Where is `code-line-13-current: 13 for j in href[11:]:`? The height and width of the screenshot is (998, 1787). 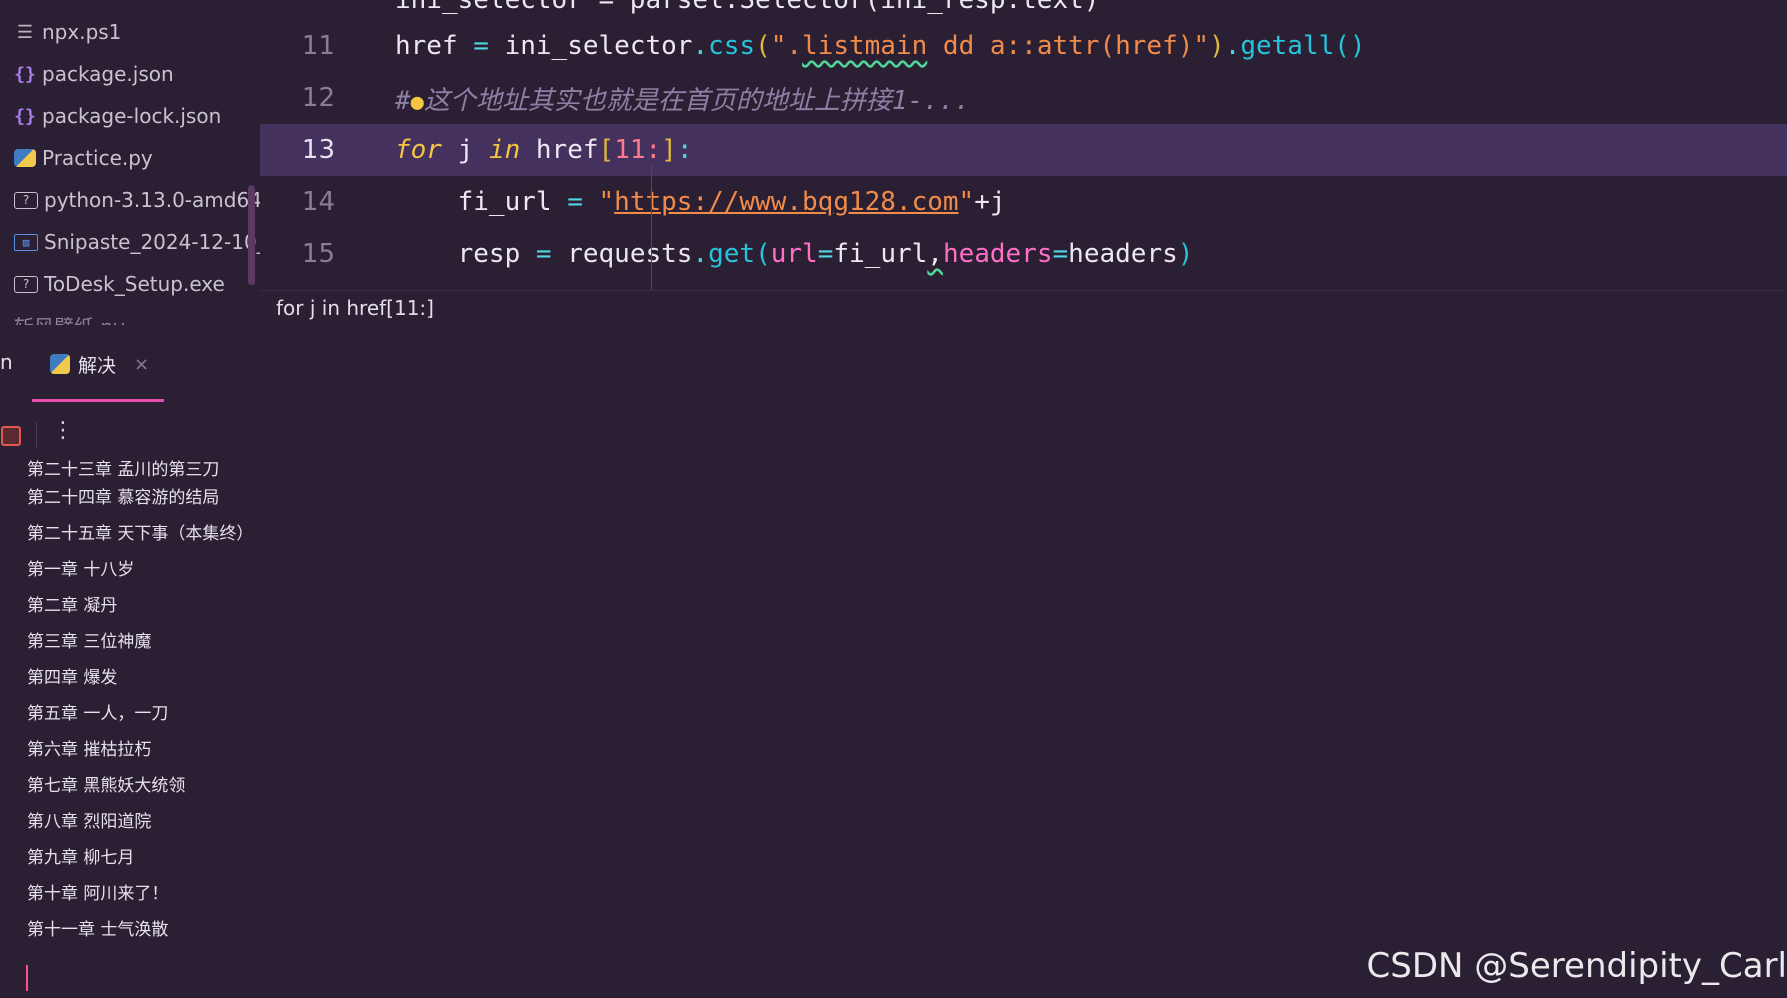 code-line-13-current: 13 for j in href[11:]: is located at coordinates (1023, 150).